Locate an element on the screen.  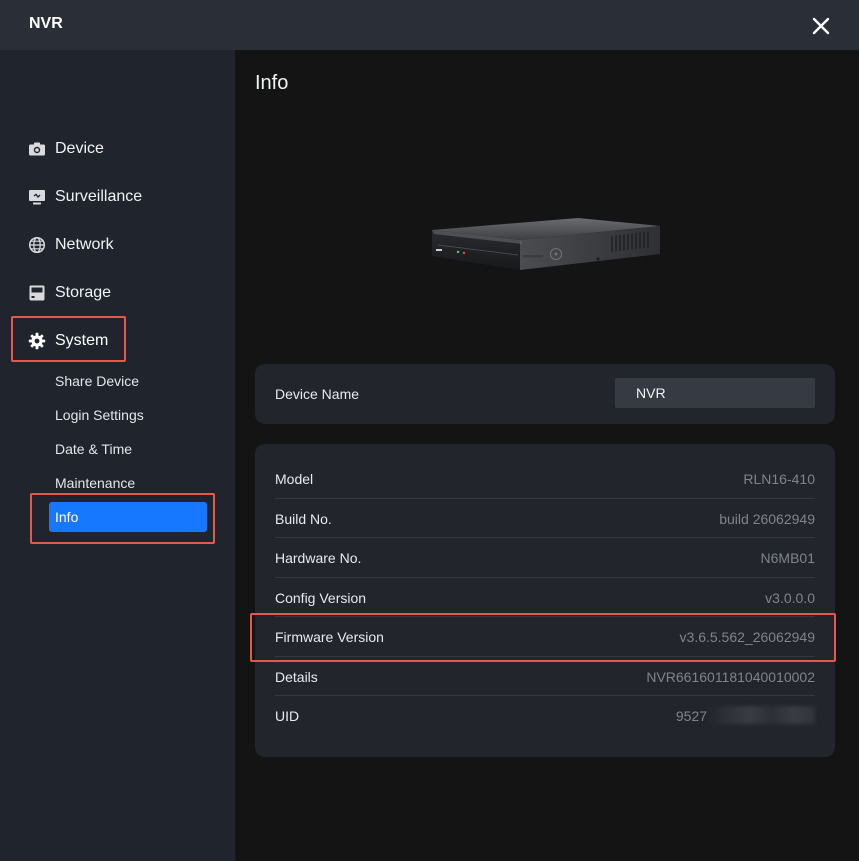
page-title: Info is located at coordinates (272, 83).